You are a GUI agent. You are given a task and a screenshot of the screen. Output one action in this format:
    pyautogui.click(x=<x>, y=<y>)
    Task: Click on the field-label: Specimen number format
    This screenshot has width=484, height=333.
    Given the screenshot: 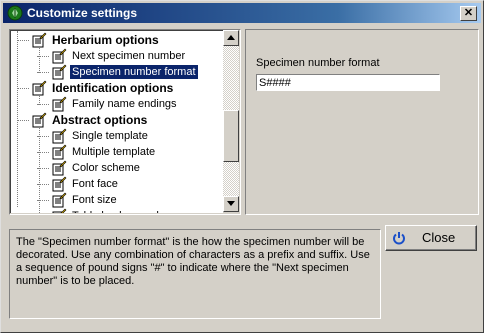 What is the action you would take?
    pyautogui.click(x=318, y=63)
    